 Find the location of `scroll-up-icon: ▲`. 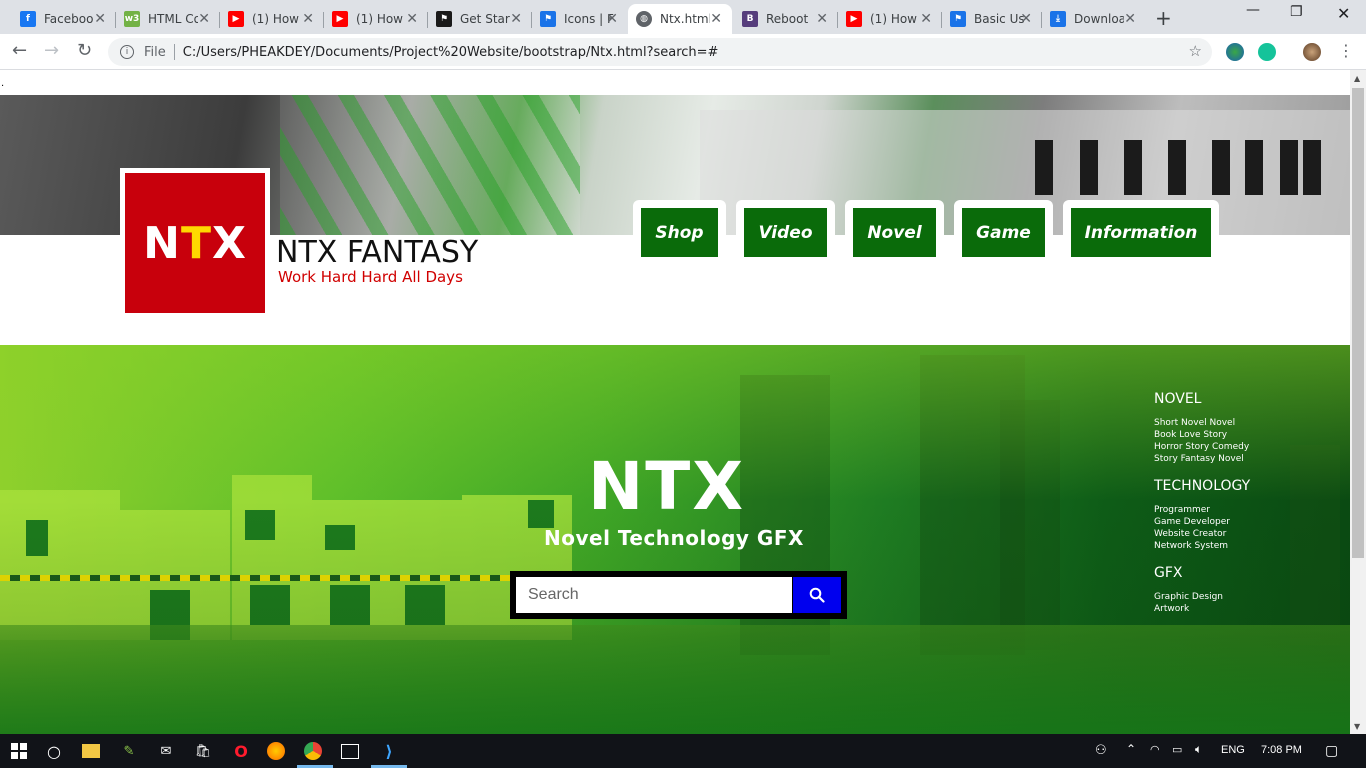

scroll-up-icon: ▲ is located at coordinates (1357, 78).